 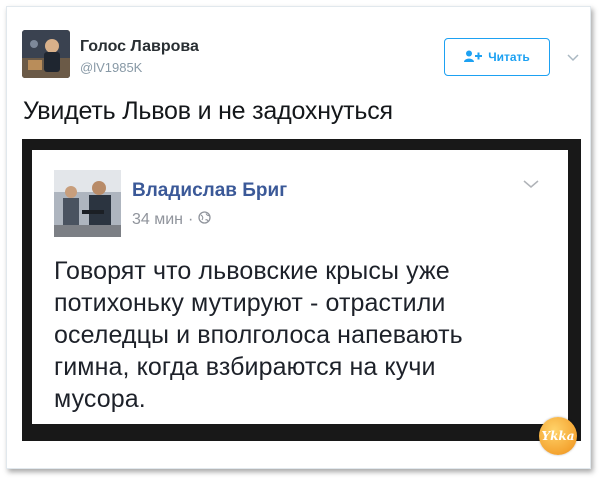 I want to click on post-author-name: Владислав Бриг, so click(x=210, y=190).